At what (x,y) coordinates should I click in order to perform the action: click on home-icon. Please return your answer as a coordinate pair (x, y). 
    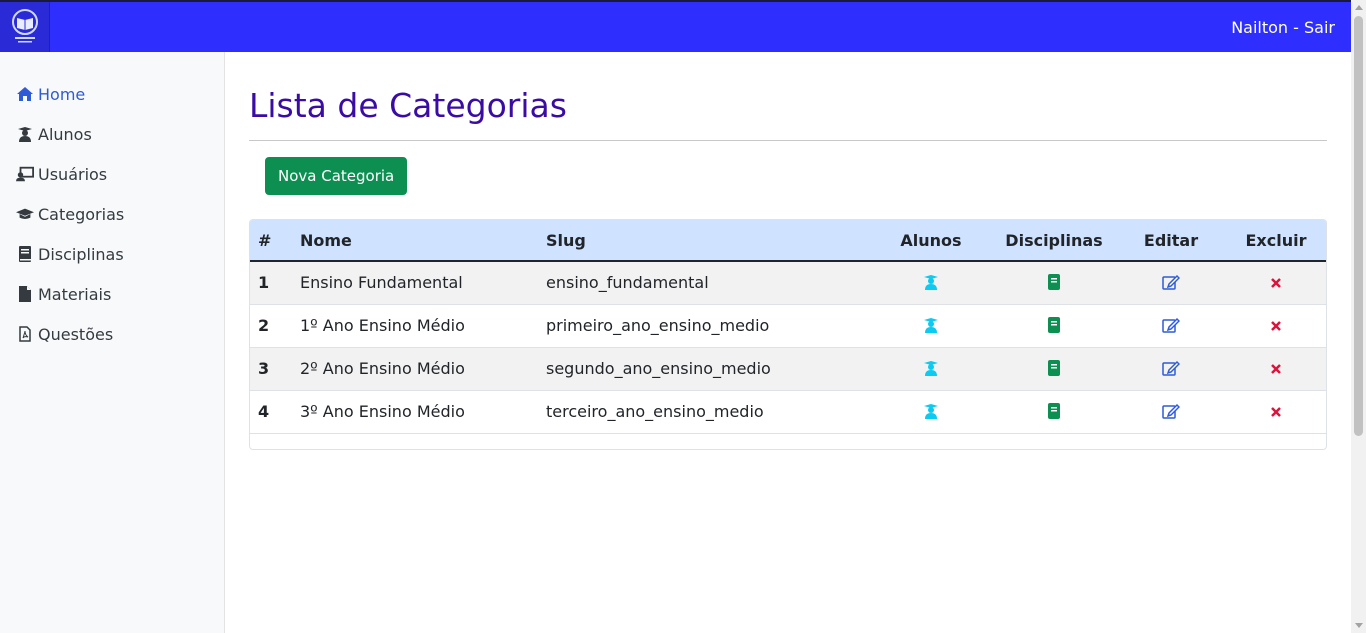
    Looking at the image, I should click on (25, 94).